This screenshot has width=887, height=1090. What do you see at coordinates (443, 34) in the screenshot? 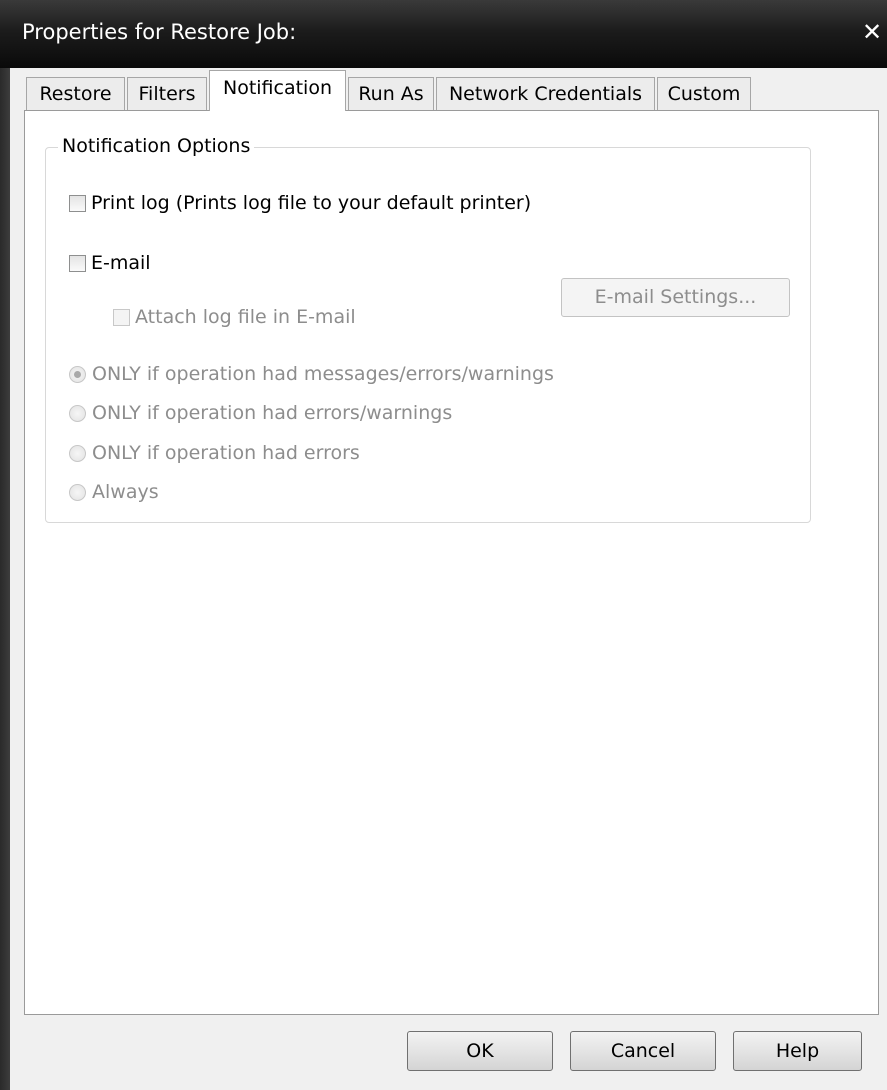
I see `title-bar: Properties for Restore Job: ✕` at bounding box center [443, 34].